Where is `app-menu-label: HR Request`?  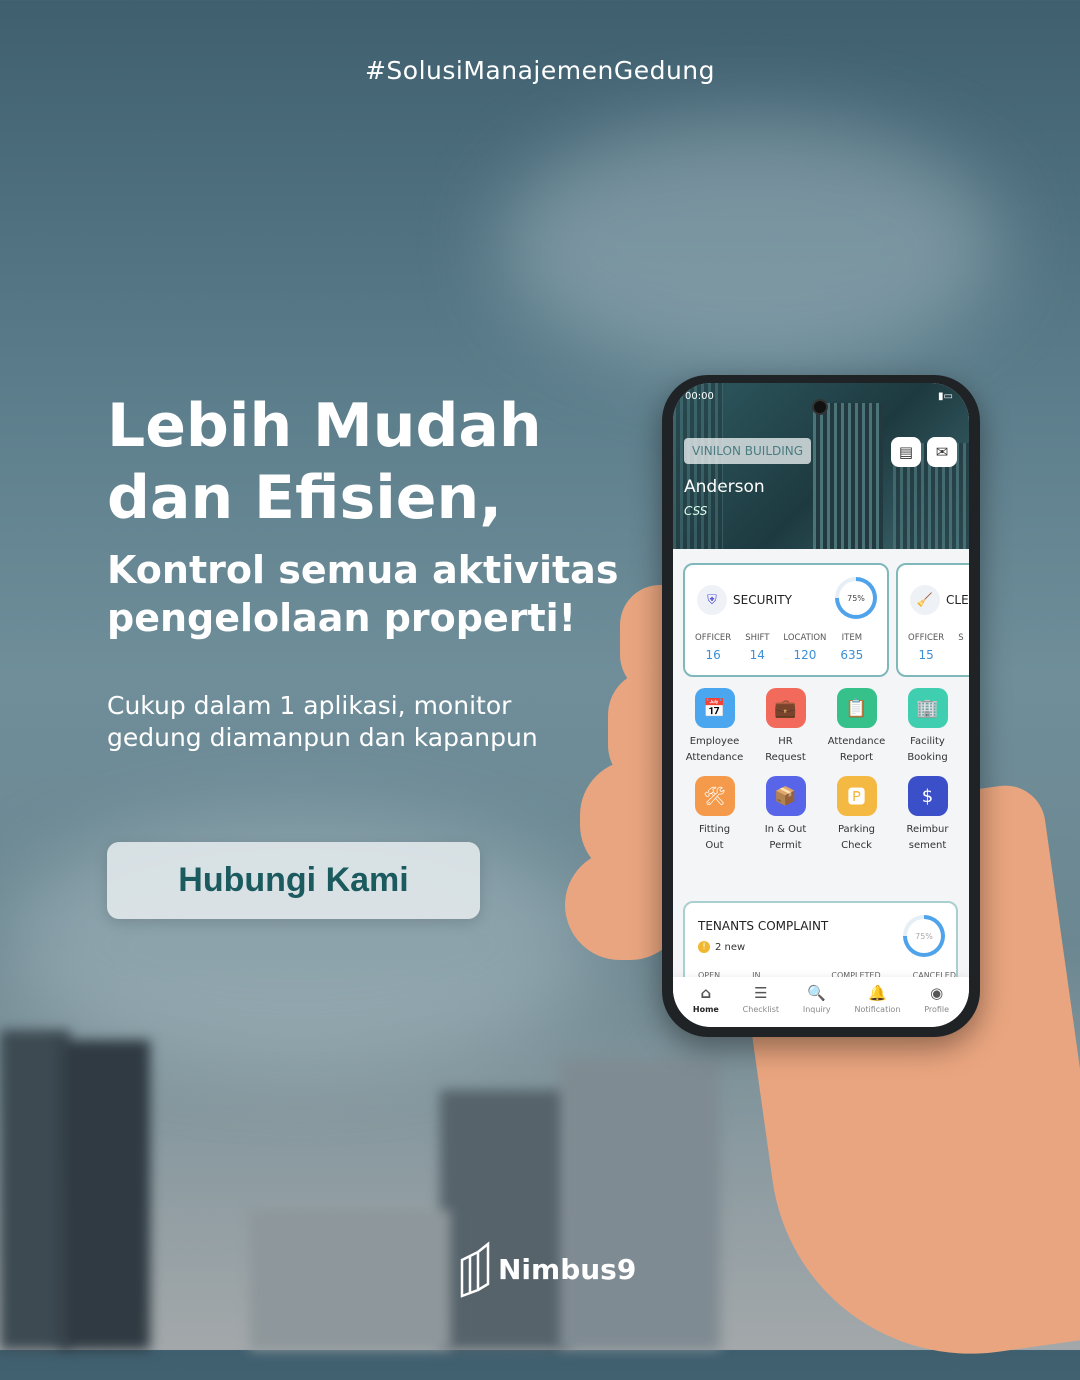 app-menu-label: HR Request is located at coordinates (786, 750).